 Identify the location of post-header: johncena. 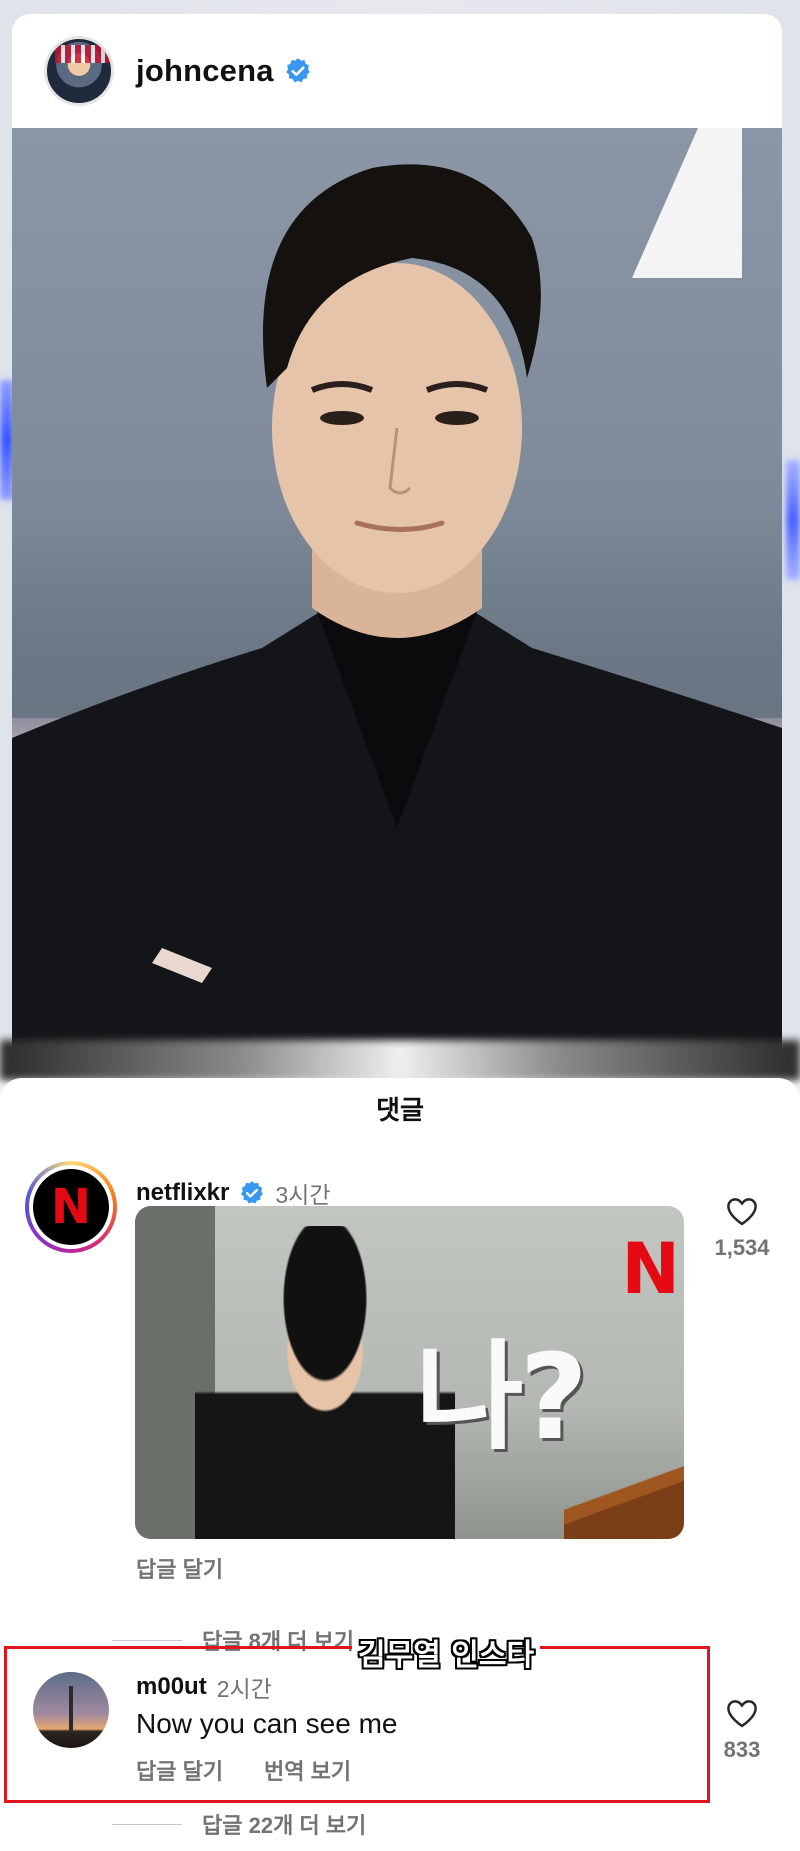
(397, 71).